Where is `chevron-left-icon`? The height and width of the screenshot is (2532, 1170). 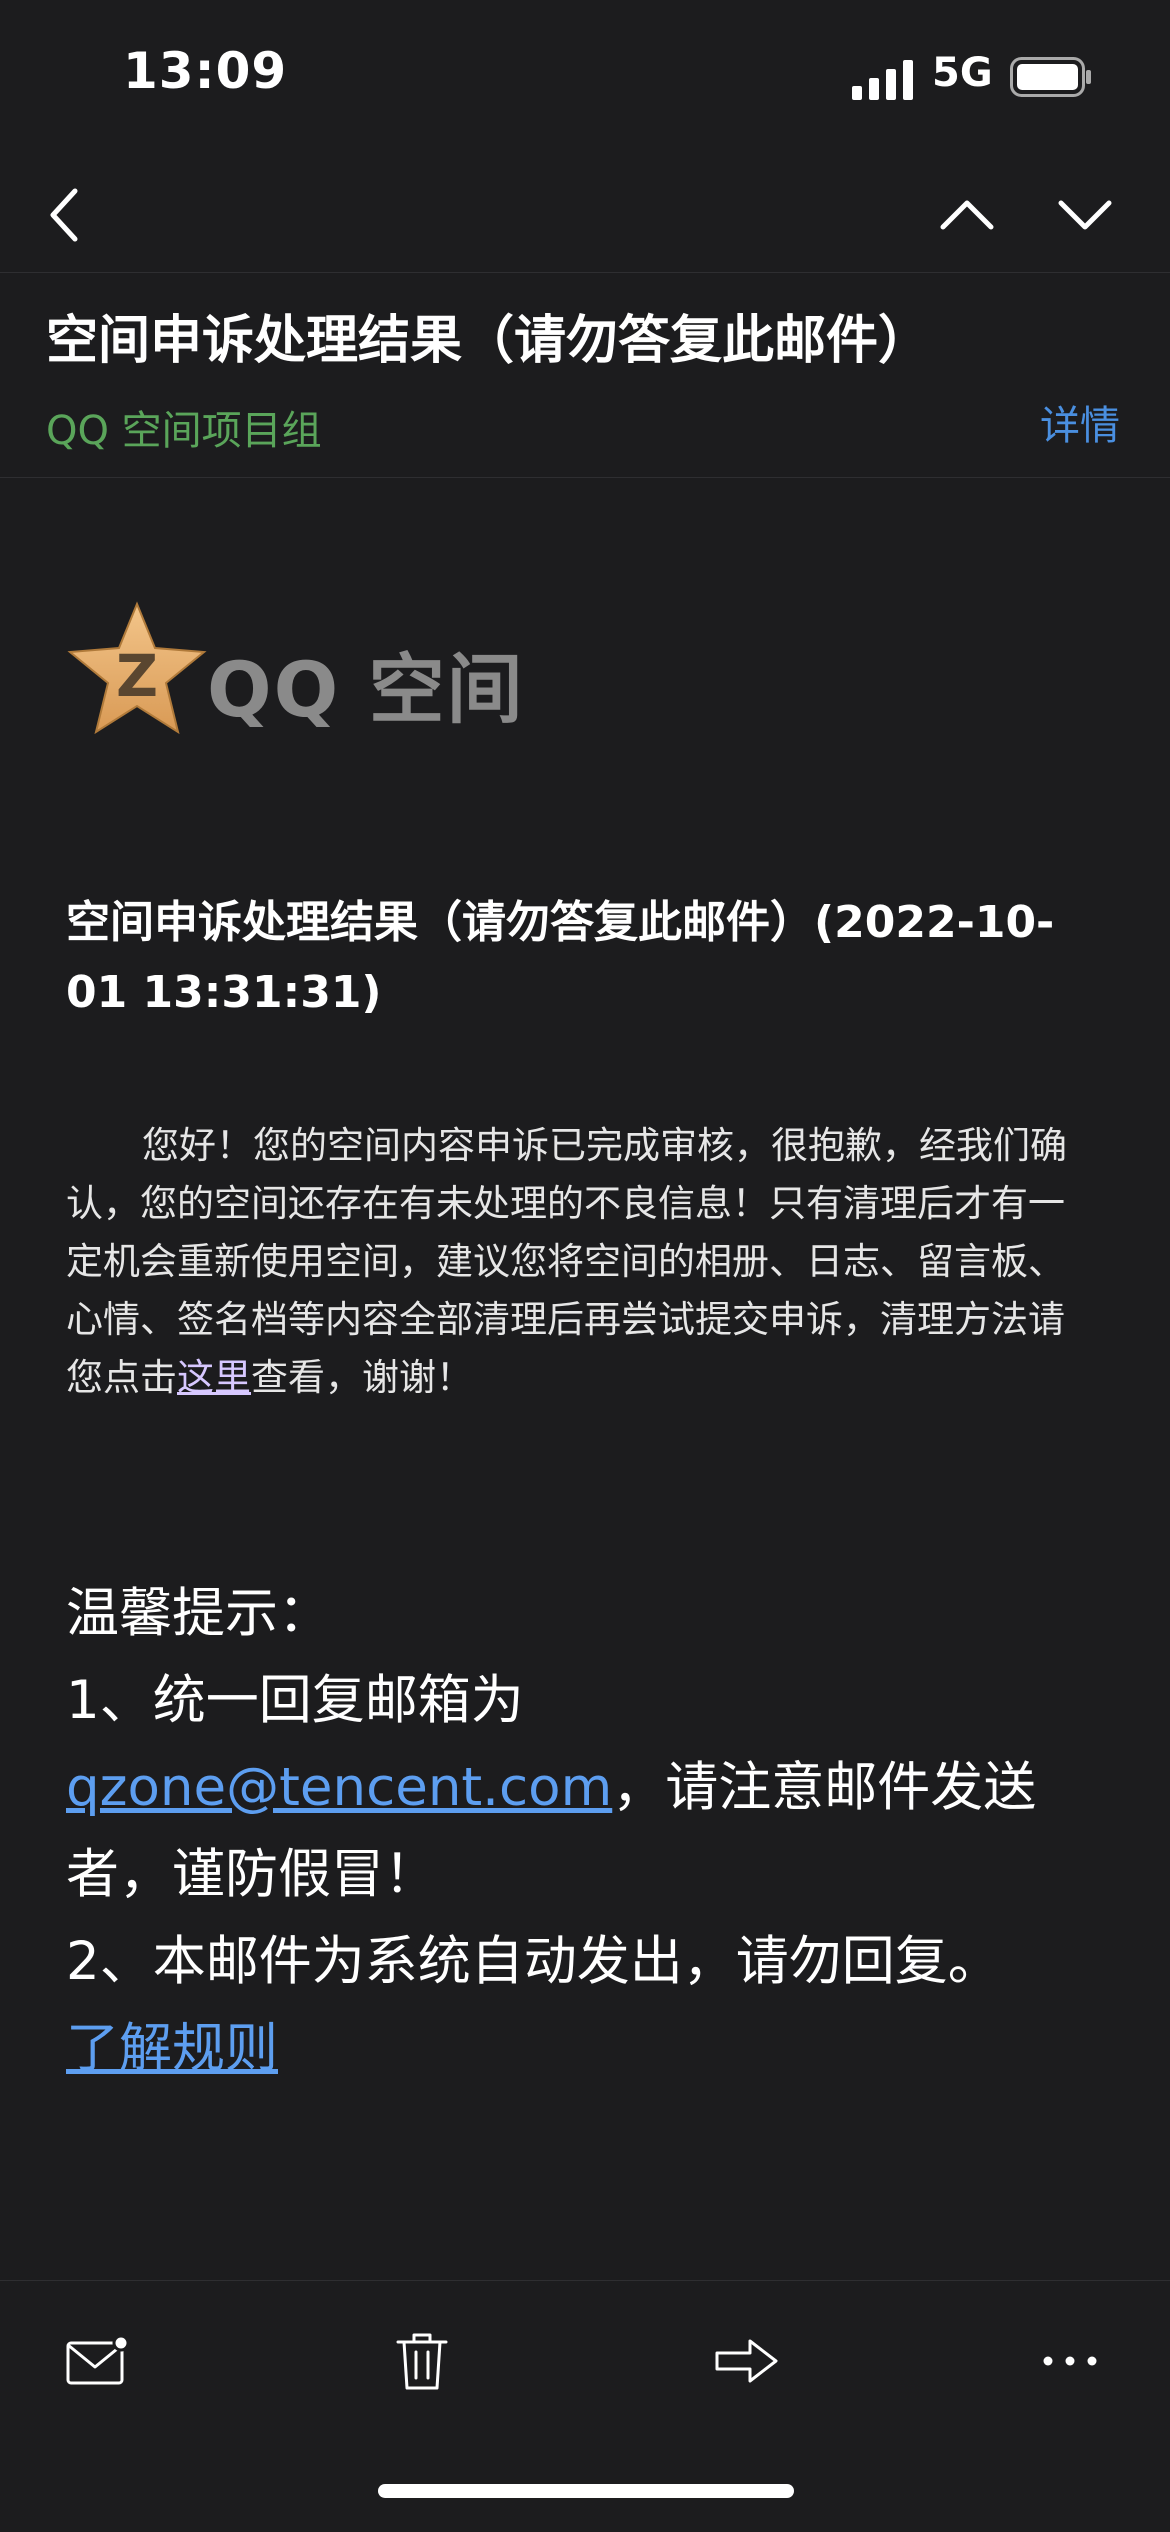
chevron-left-icon is located at coordinates (64, 215).